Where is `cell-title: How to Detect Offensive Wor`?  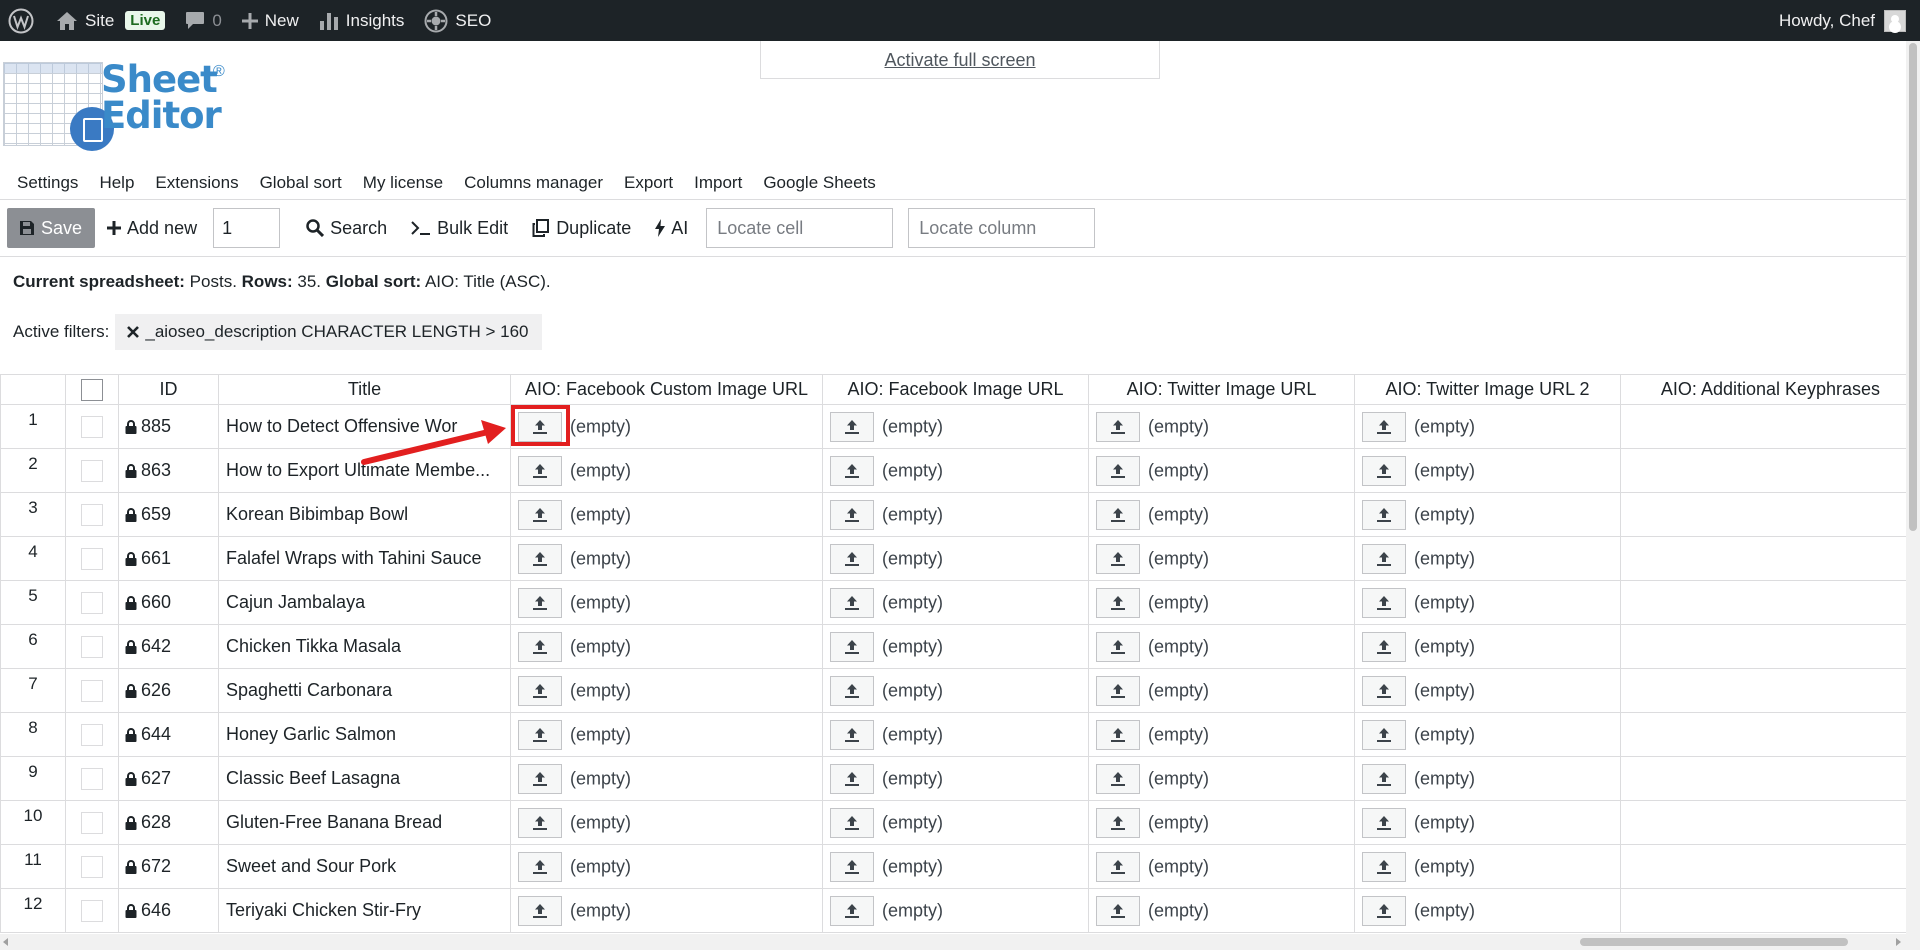 cell-title: How to Detect Offensive Wor is located at coordinates (364, 426).